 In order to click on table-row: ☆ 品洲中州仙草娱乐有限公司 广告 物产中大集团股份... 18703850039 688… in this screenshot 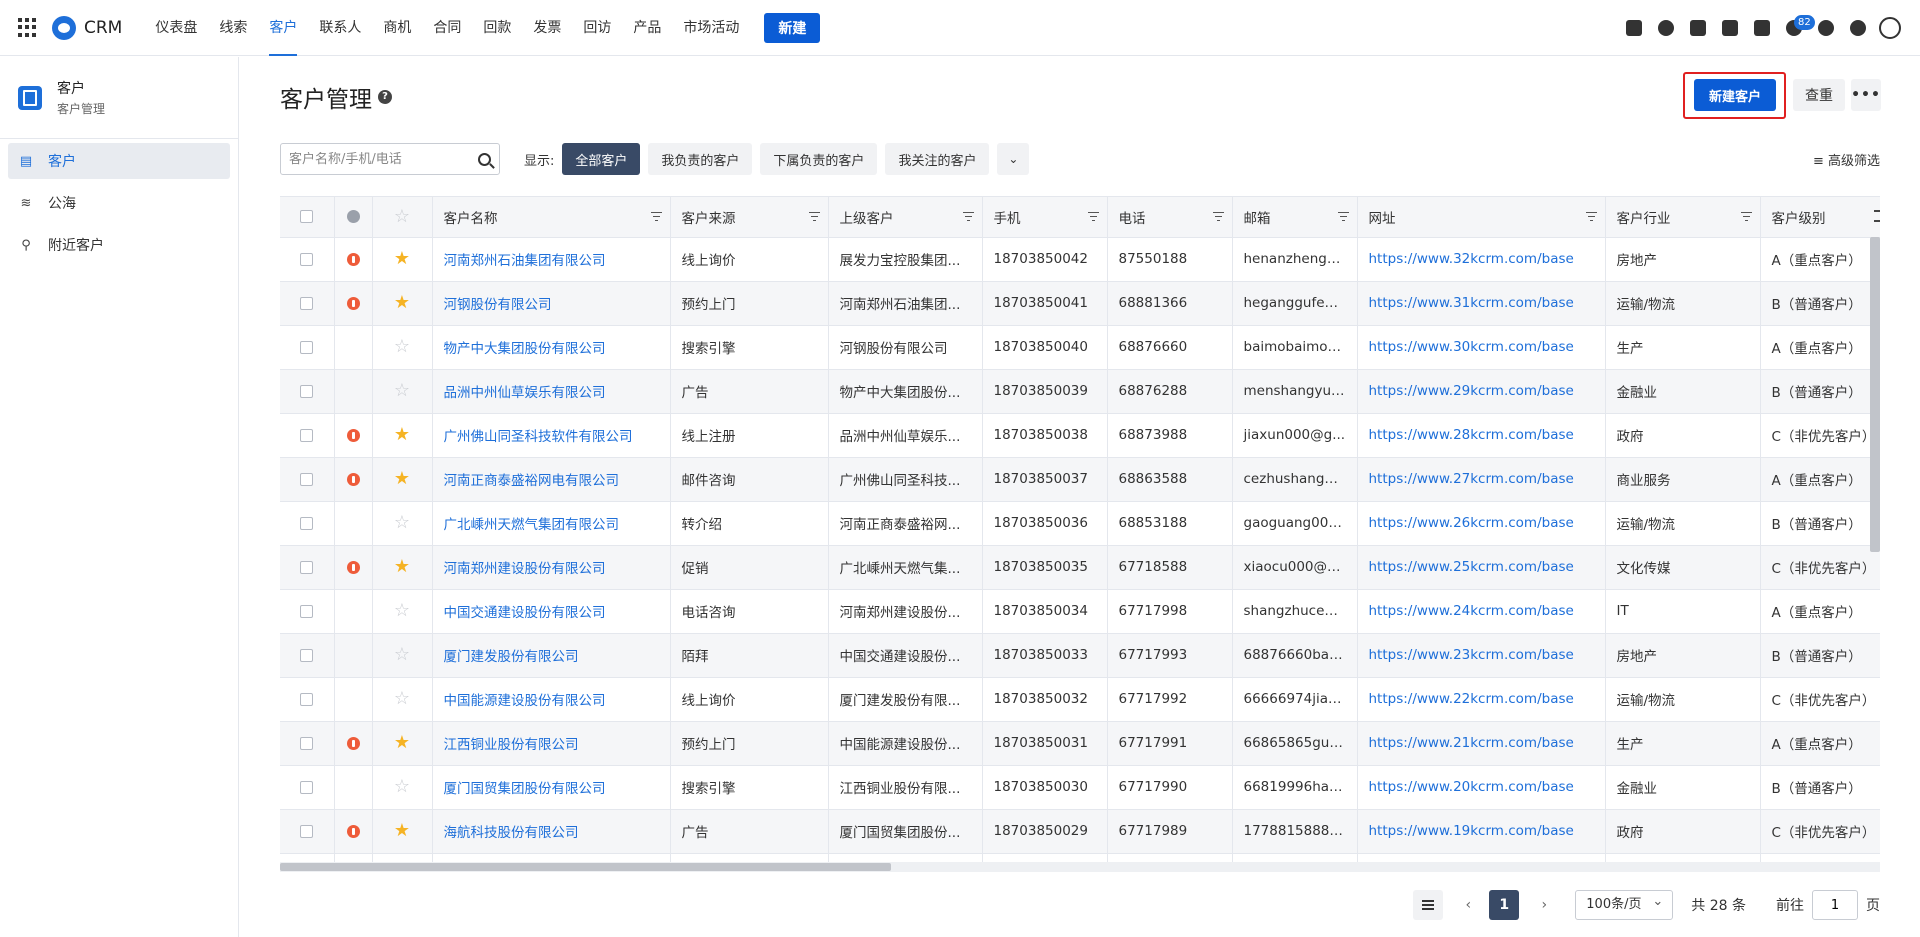, I will do `click(1080, 391)`.